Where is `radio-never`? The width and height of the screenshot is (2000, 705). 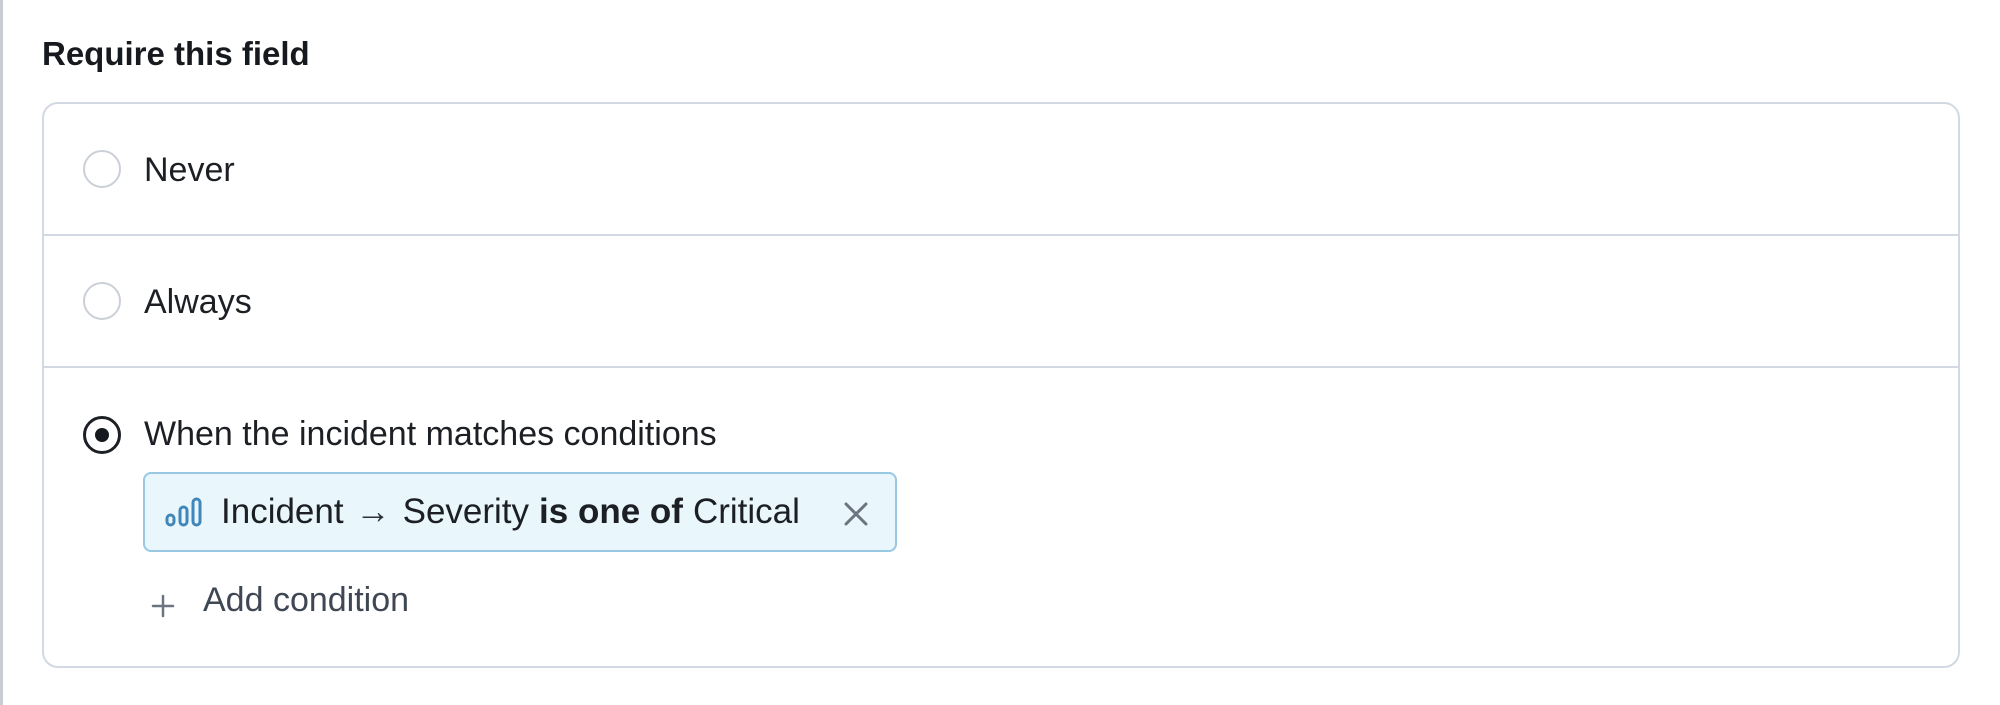 radio-never is located at coordinates (102, 169).